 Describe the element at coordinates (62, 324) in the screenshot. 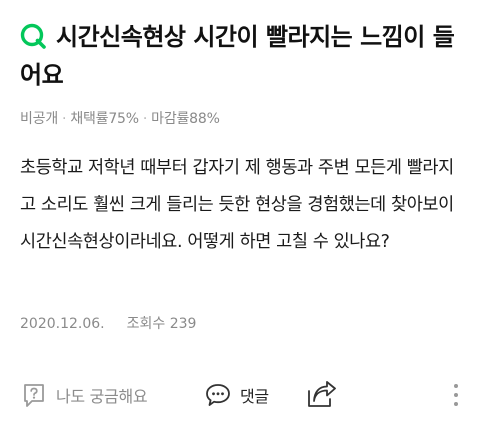

I see `question-date: 2020.12.06.` at that location.